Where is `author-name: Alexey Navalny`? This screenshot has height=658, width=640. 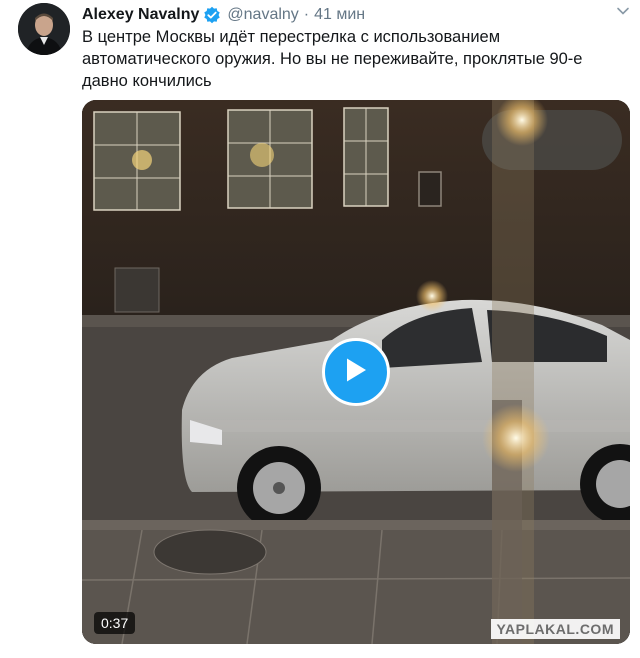 author-name: Alexey Navalny is located at coordinates (140, 15).